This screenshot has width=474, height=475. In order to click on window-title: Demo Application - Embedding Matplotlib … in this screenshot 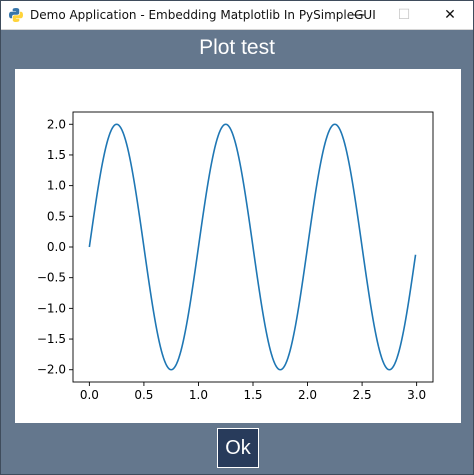, I will do `click(203, 15)`.